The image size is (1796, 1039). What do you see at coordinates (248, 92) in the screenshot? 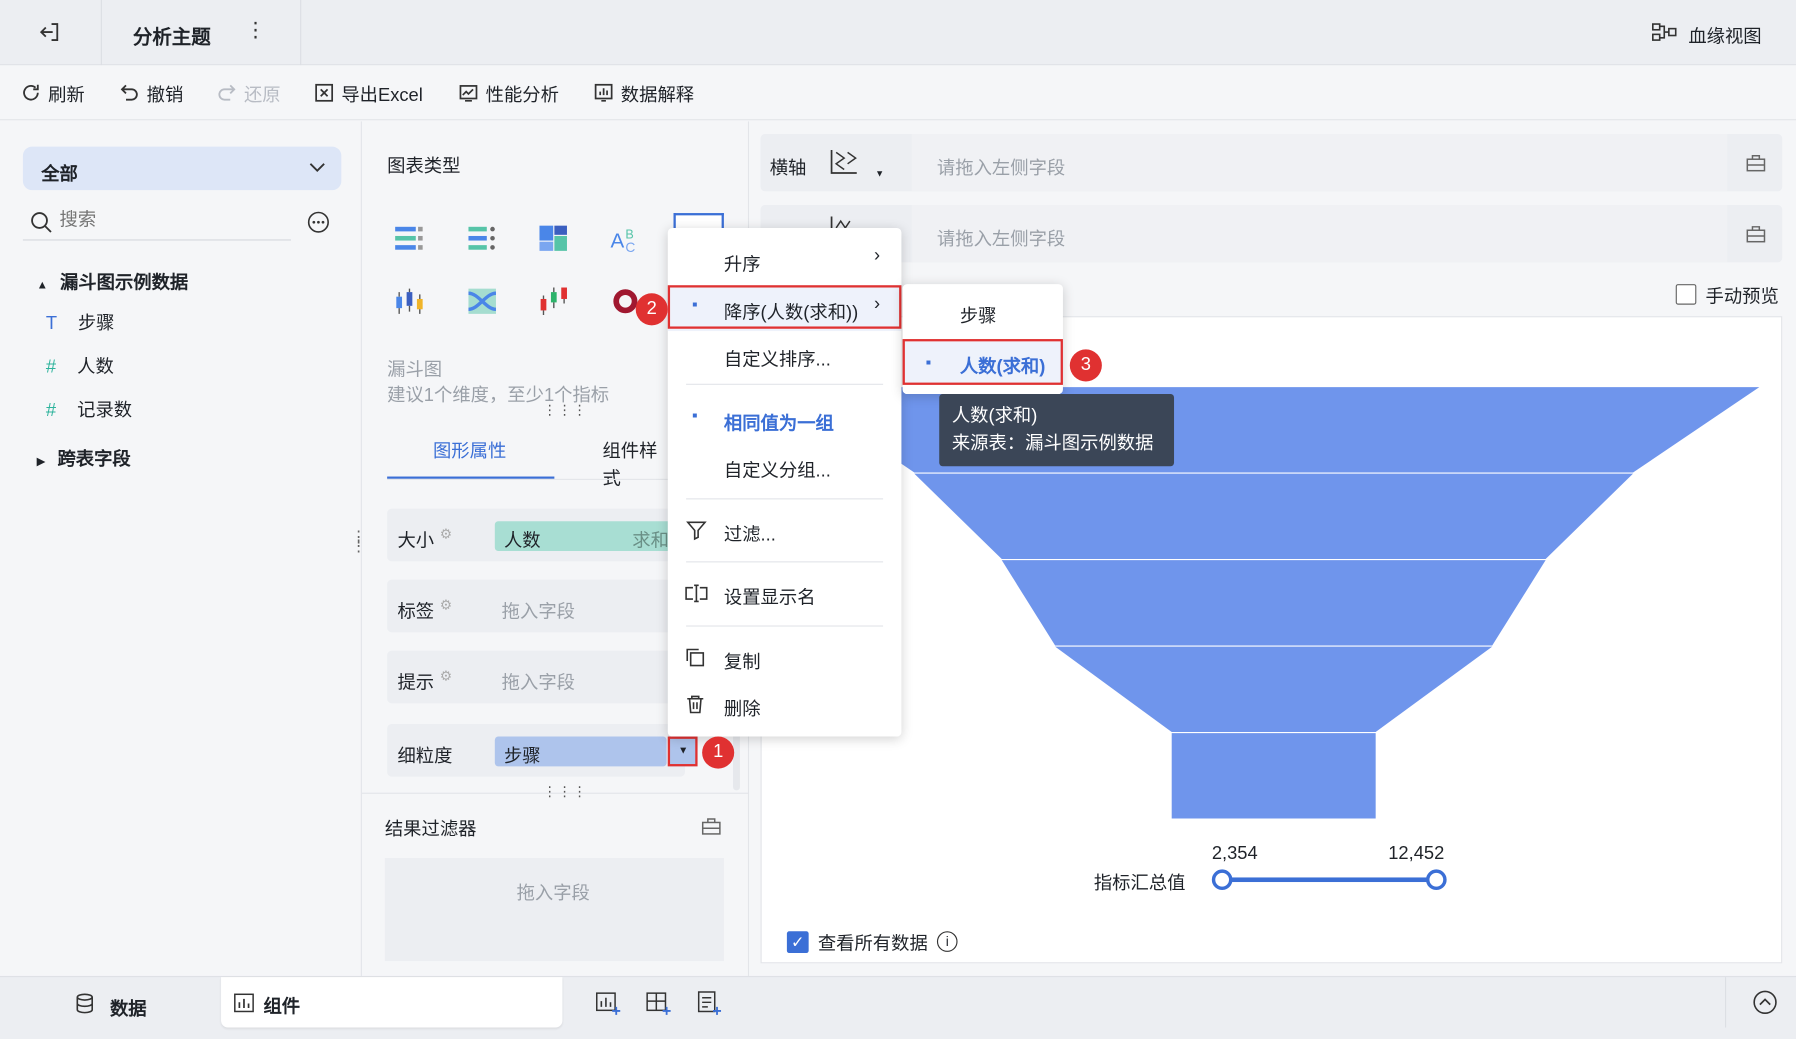
I see `redo-button: 还原` at bounding box center [248, 92].